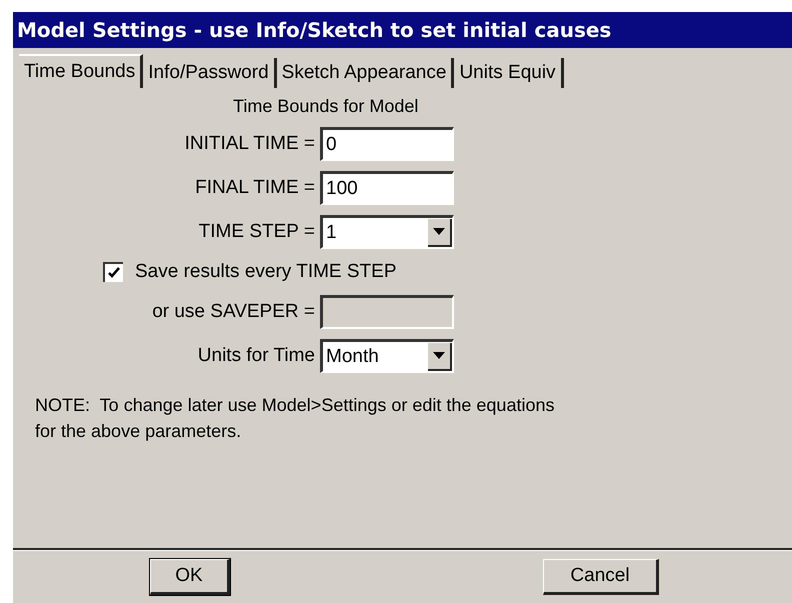 The image size is (792, 603). Describe the element at coordinates (190, 577) in the screenshot. I see `dialog-button: OK` at that location.